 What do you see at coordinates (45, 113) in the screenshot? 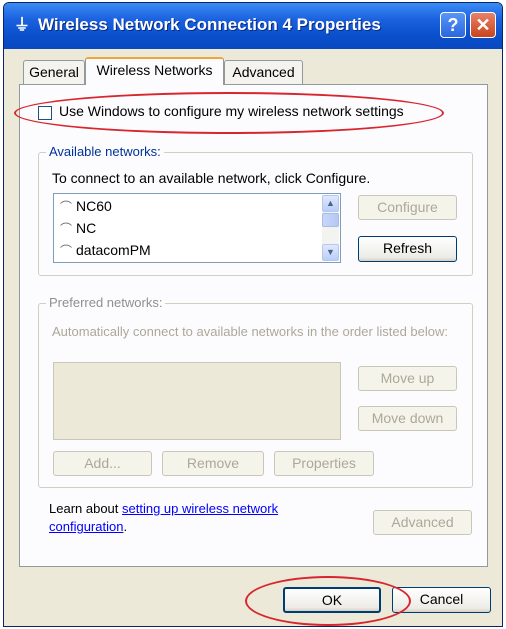
I see `use-windows-checkbox` at bounding box center [45, 113].